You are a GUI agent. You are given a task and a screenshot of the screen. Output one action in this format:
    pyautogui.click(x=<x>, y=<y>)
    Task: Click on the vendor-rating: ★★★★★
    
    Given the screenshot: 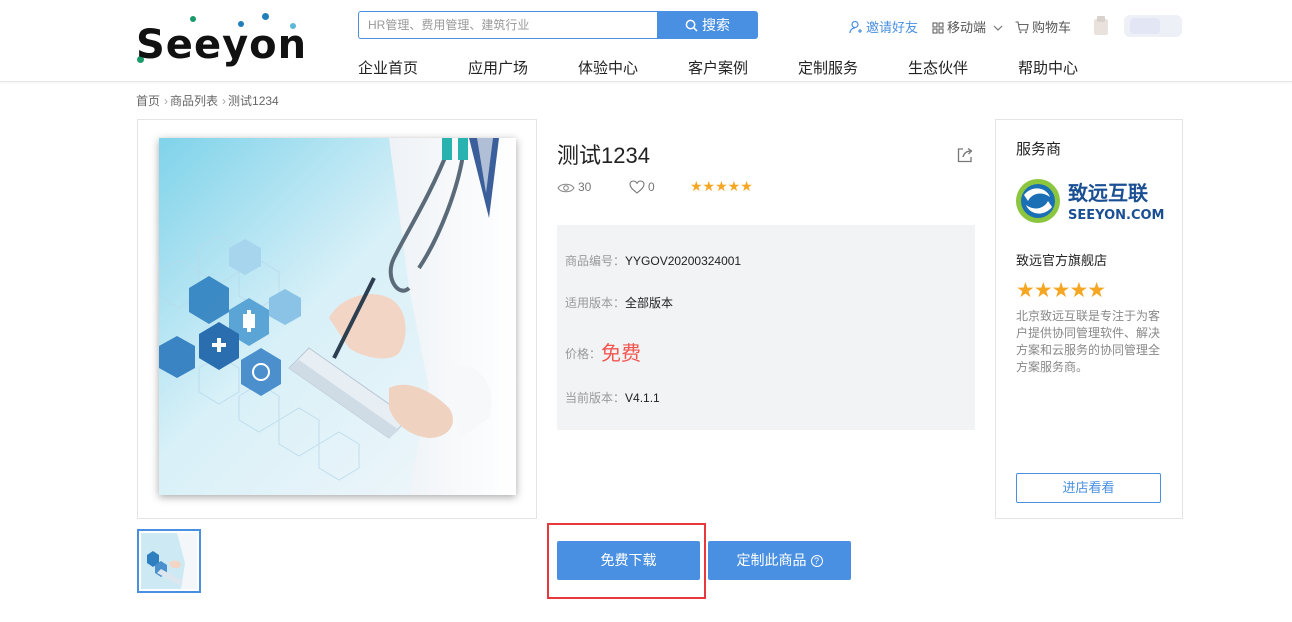 What is the action you would take?
    pyautogui.click(x=1061, y=290)
    